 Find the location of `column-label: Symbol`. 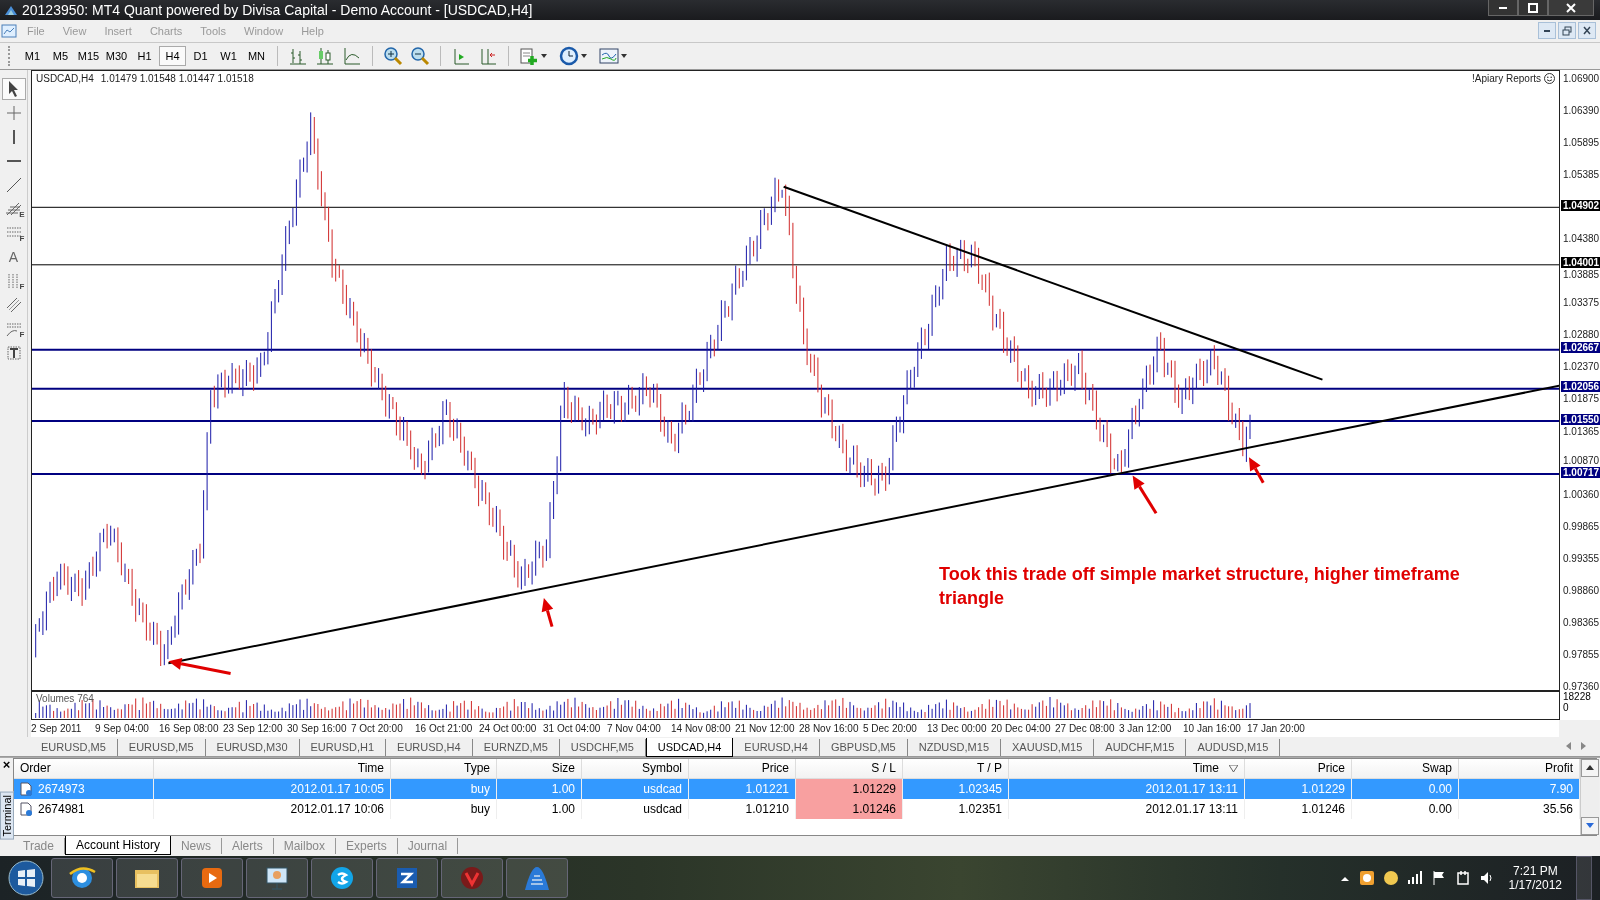

column-label: Symbol is located at coordinates (662, 768).